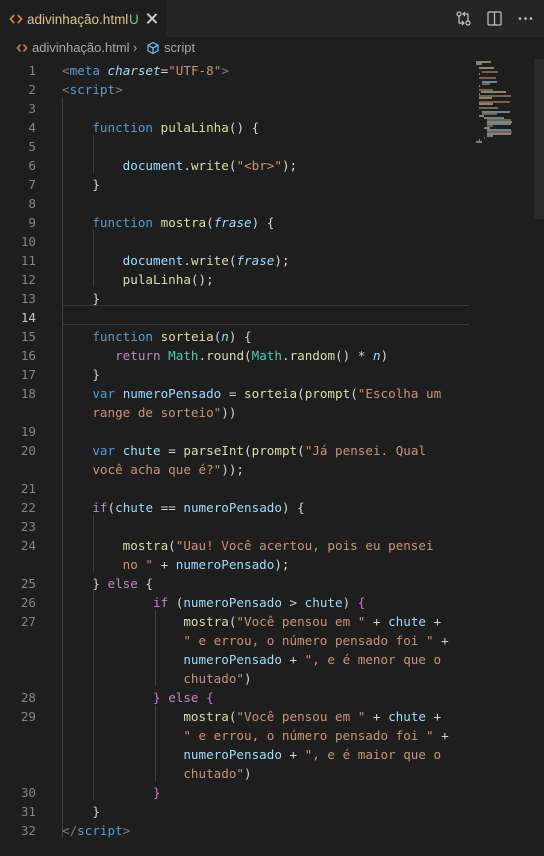 Image resolution: width=544 pixels, height=856 pixels. What do you see at coordinates (235, 792) in the screenshot?
I see `code-line: 30 }` at bounding box center [235, 792].